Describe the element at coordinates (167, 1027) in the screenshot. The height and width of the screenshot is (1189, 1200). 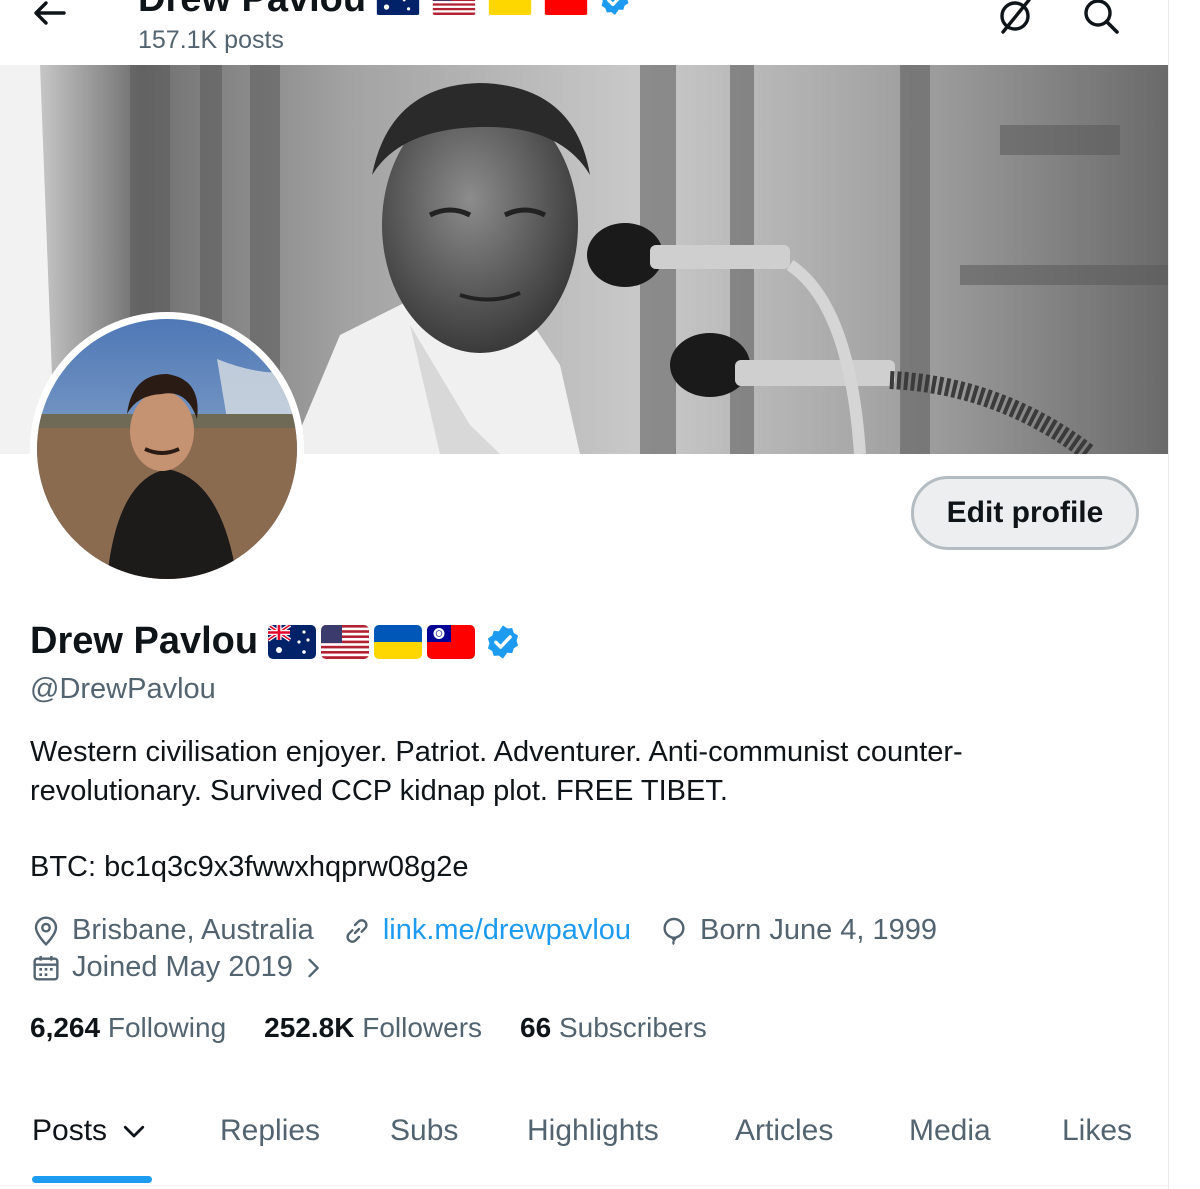
I see `following-label: Following` at that location.